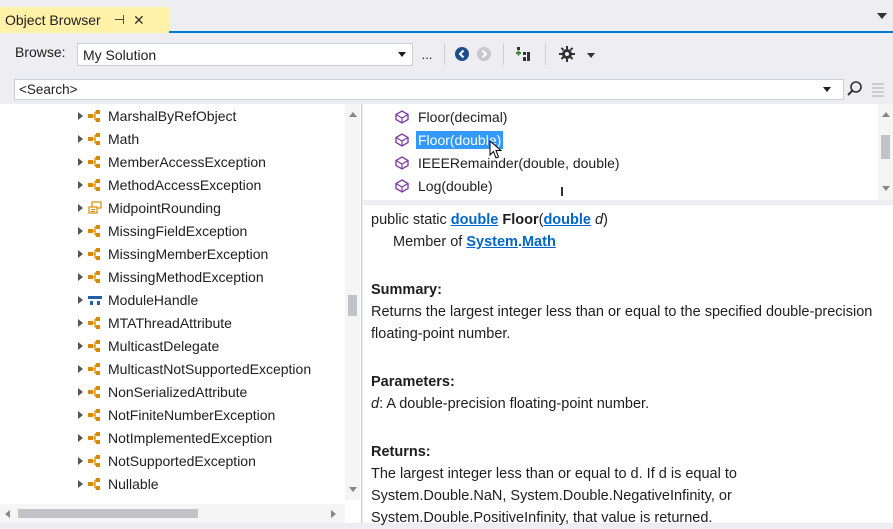 The image size is (893, 529). Describe the element at coordinates (878, 89) in the screenshot. I see `clear-search-icon` at that location.